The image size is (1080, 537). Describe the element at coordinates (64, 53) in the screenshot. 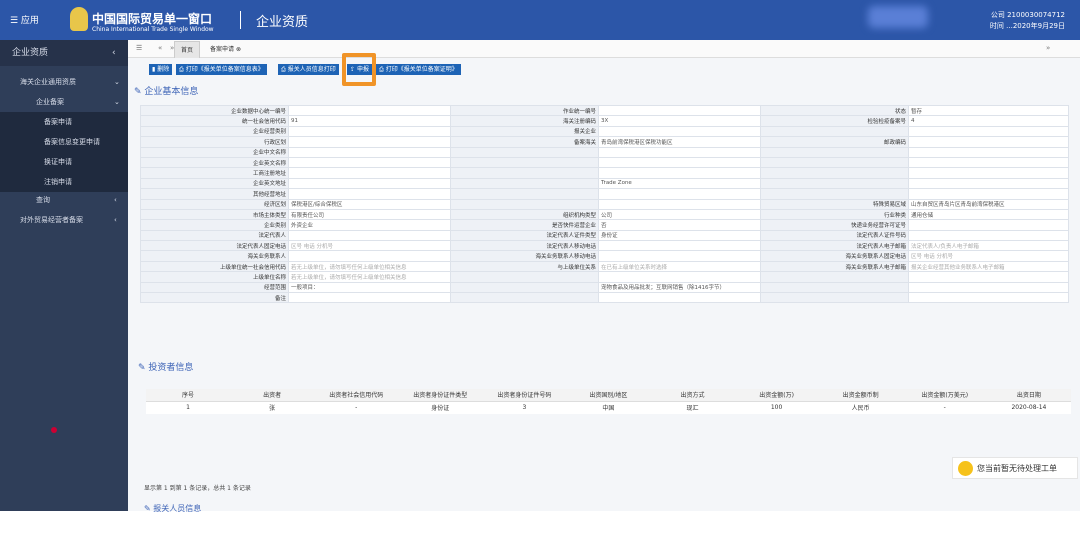

I see `sidebar-header: 企业资质 ‹` at that location.